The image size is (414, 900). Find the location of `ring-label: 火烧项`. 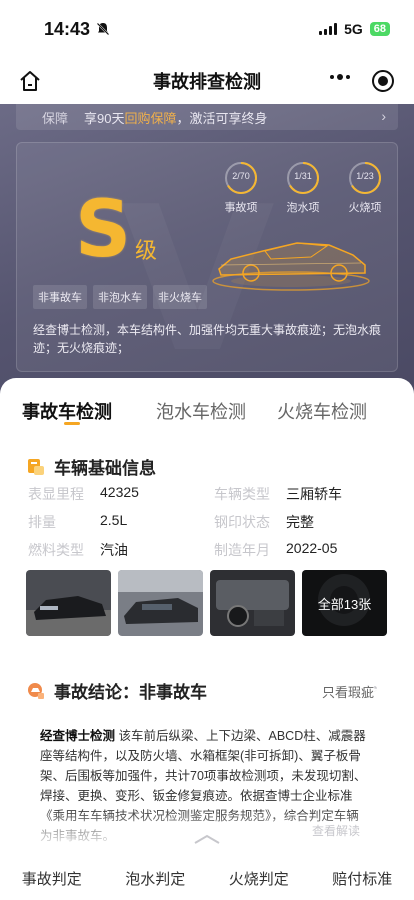

ring-label: 火烧项 is located at coordinates (365, 208).